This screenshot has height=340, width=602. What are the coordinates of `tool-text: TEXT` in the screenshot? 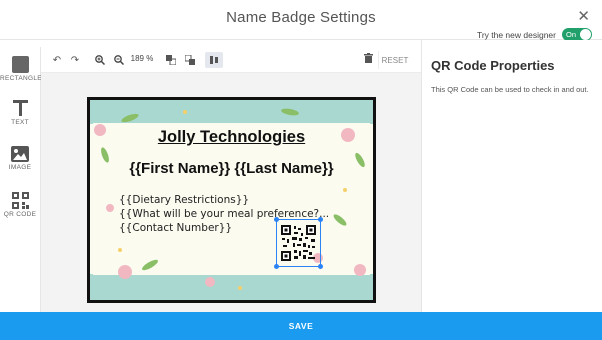 It's located at (20, 112).